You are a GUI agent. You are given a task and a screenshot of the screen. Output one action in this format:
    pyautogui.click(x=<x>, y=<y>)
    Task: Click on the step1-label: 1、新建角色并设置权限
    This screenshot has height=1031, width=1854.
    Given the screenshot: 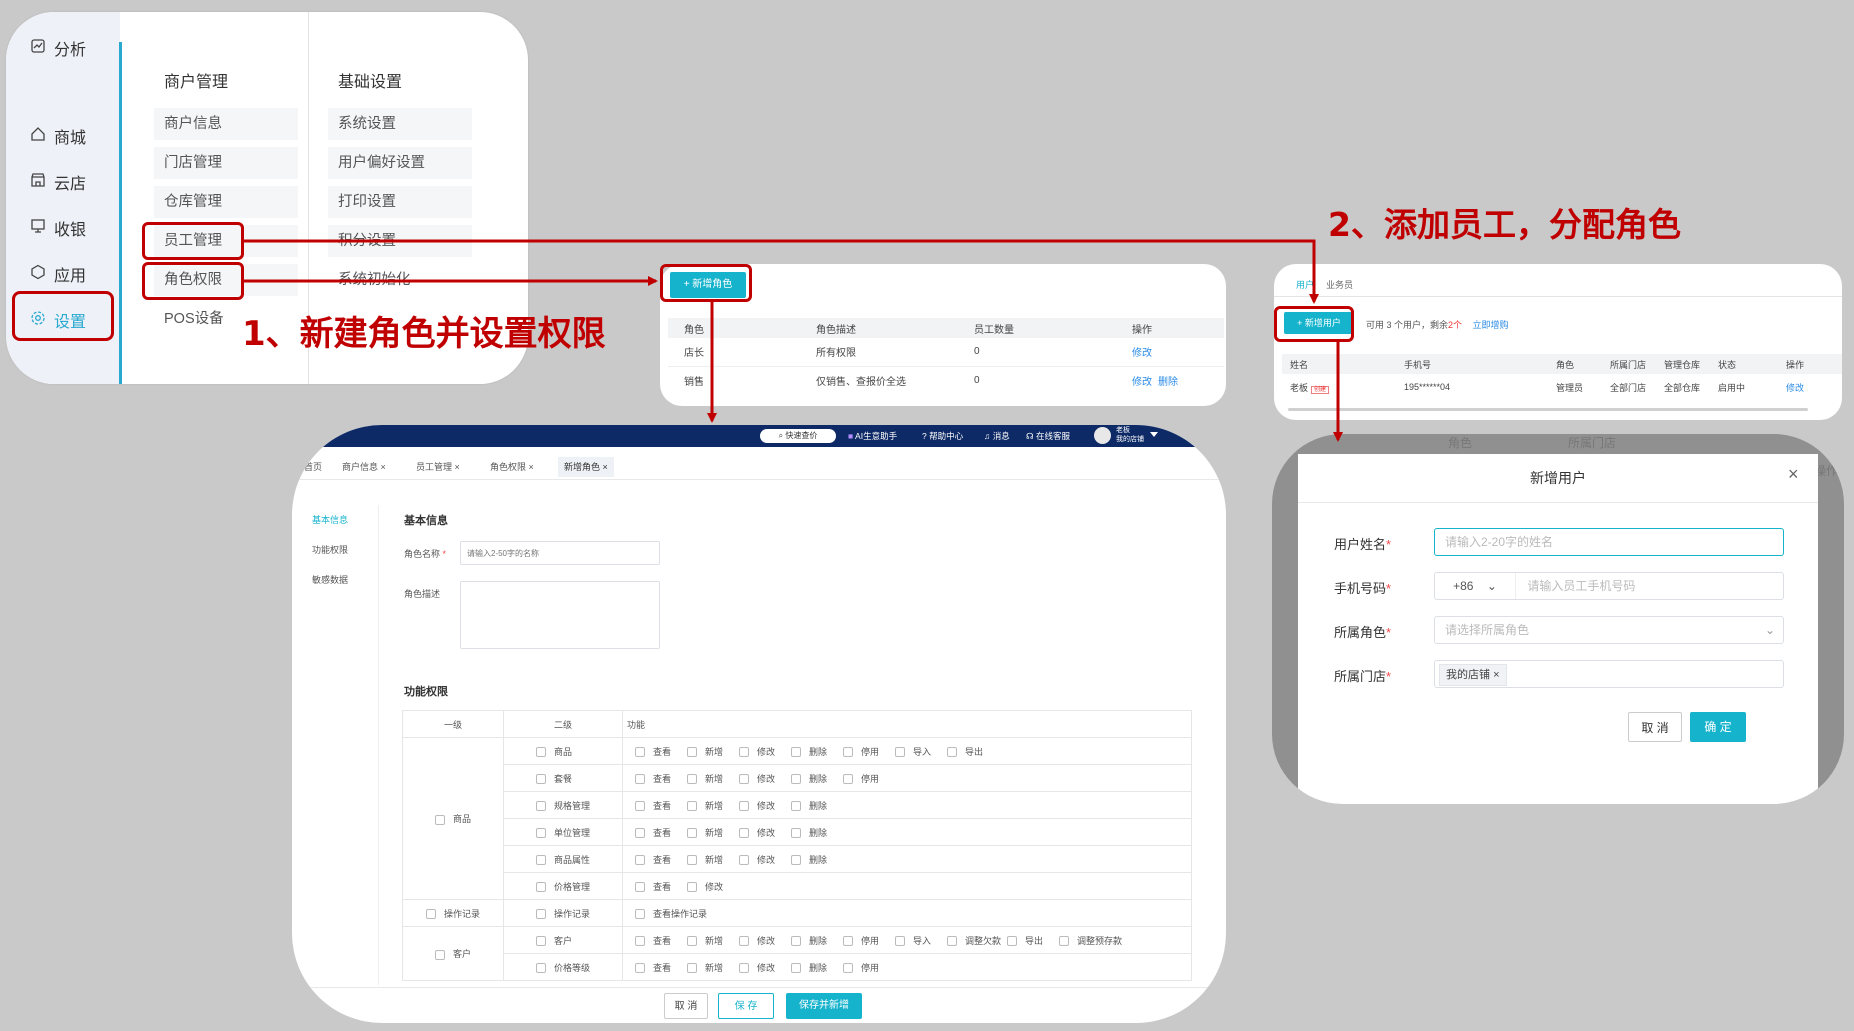 What is the action you would take?
    pyautogui.click(x=424, y=334)
    